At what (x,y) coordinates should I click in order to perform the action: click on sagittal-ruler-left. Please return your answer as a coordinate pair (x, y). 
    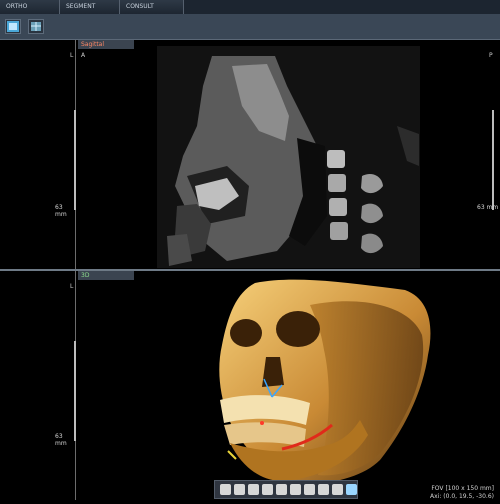
    Looking at the image, I should click on (75, 160).